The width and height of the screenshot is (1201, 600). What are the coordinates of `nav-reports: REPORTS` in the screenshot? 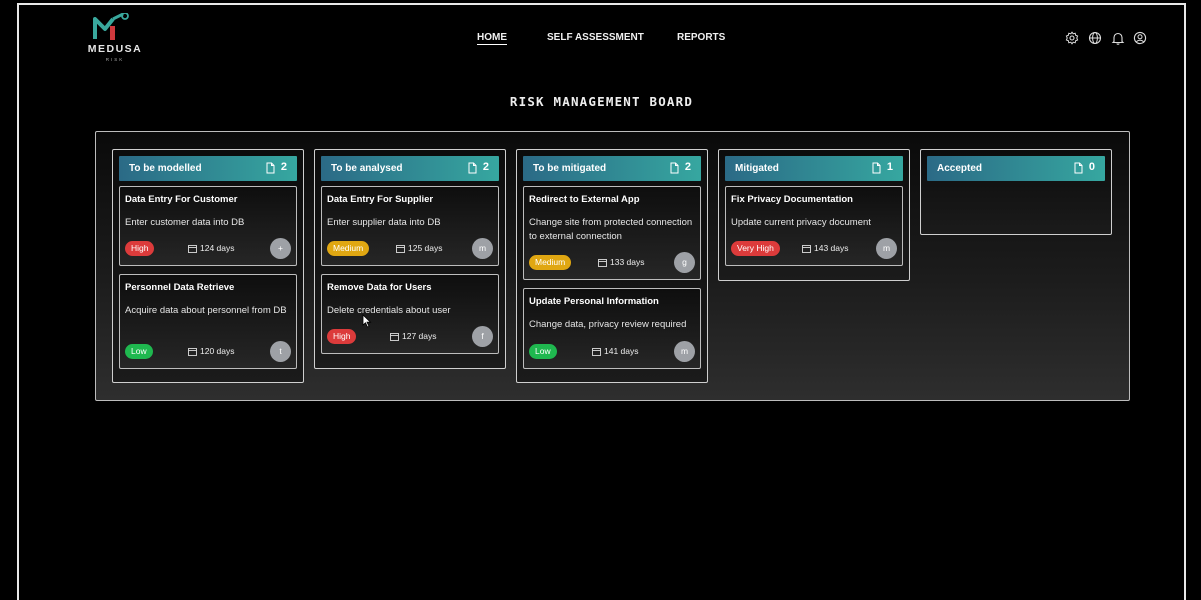 It's located at (701, 37).